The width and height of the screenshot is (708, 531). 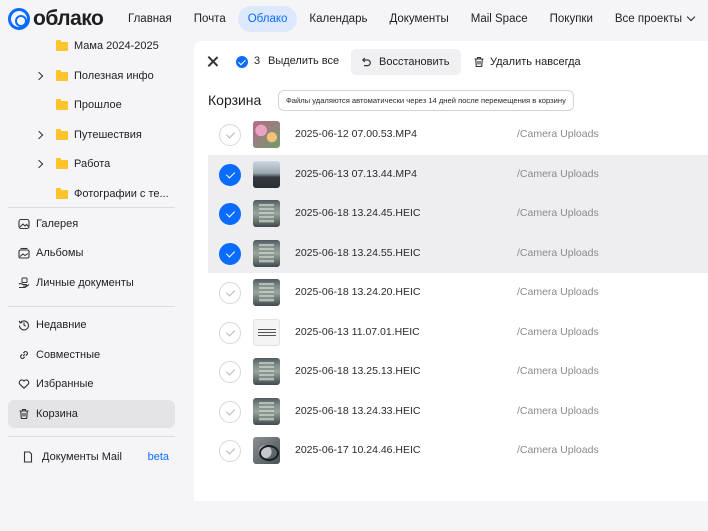 What do you see at coordinates (98, 105) in the screenshot?
I see `folder-label: Прошлое` at bounding box center [98, 105].